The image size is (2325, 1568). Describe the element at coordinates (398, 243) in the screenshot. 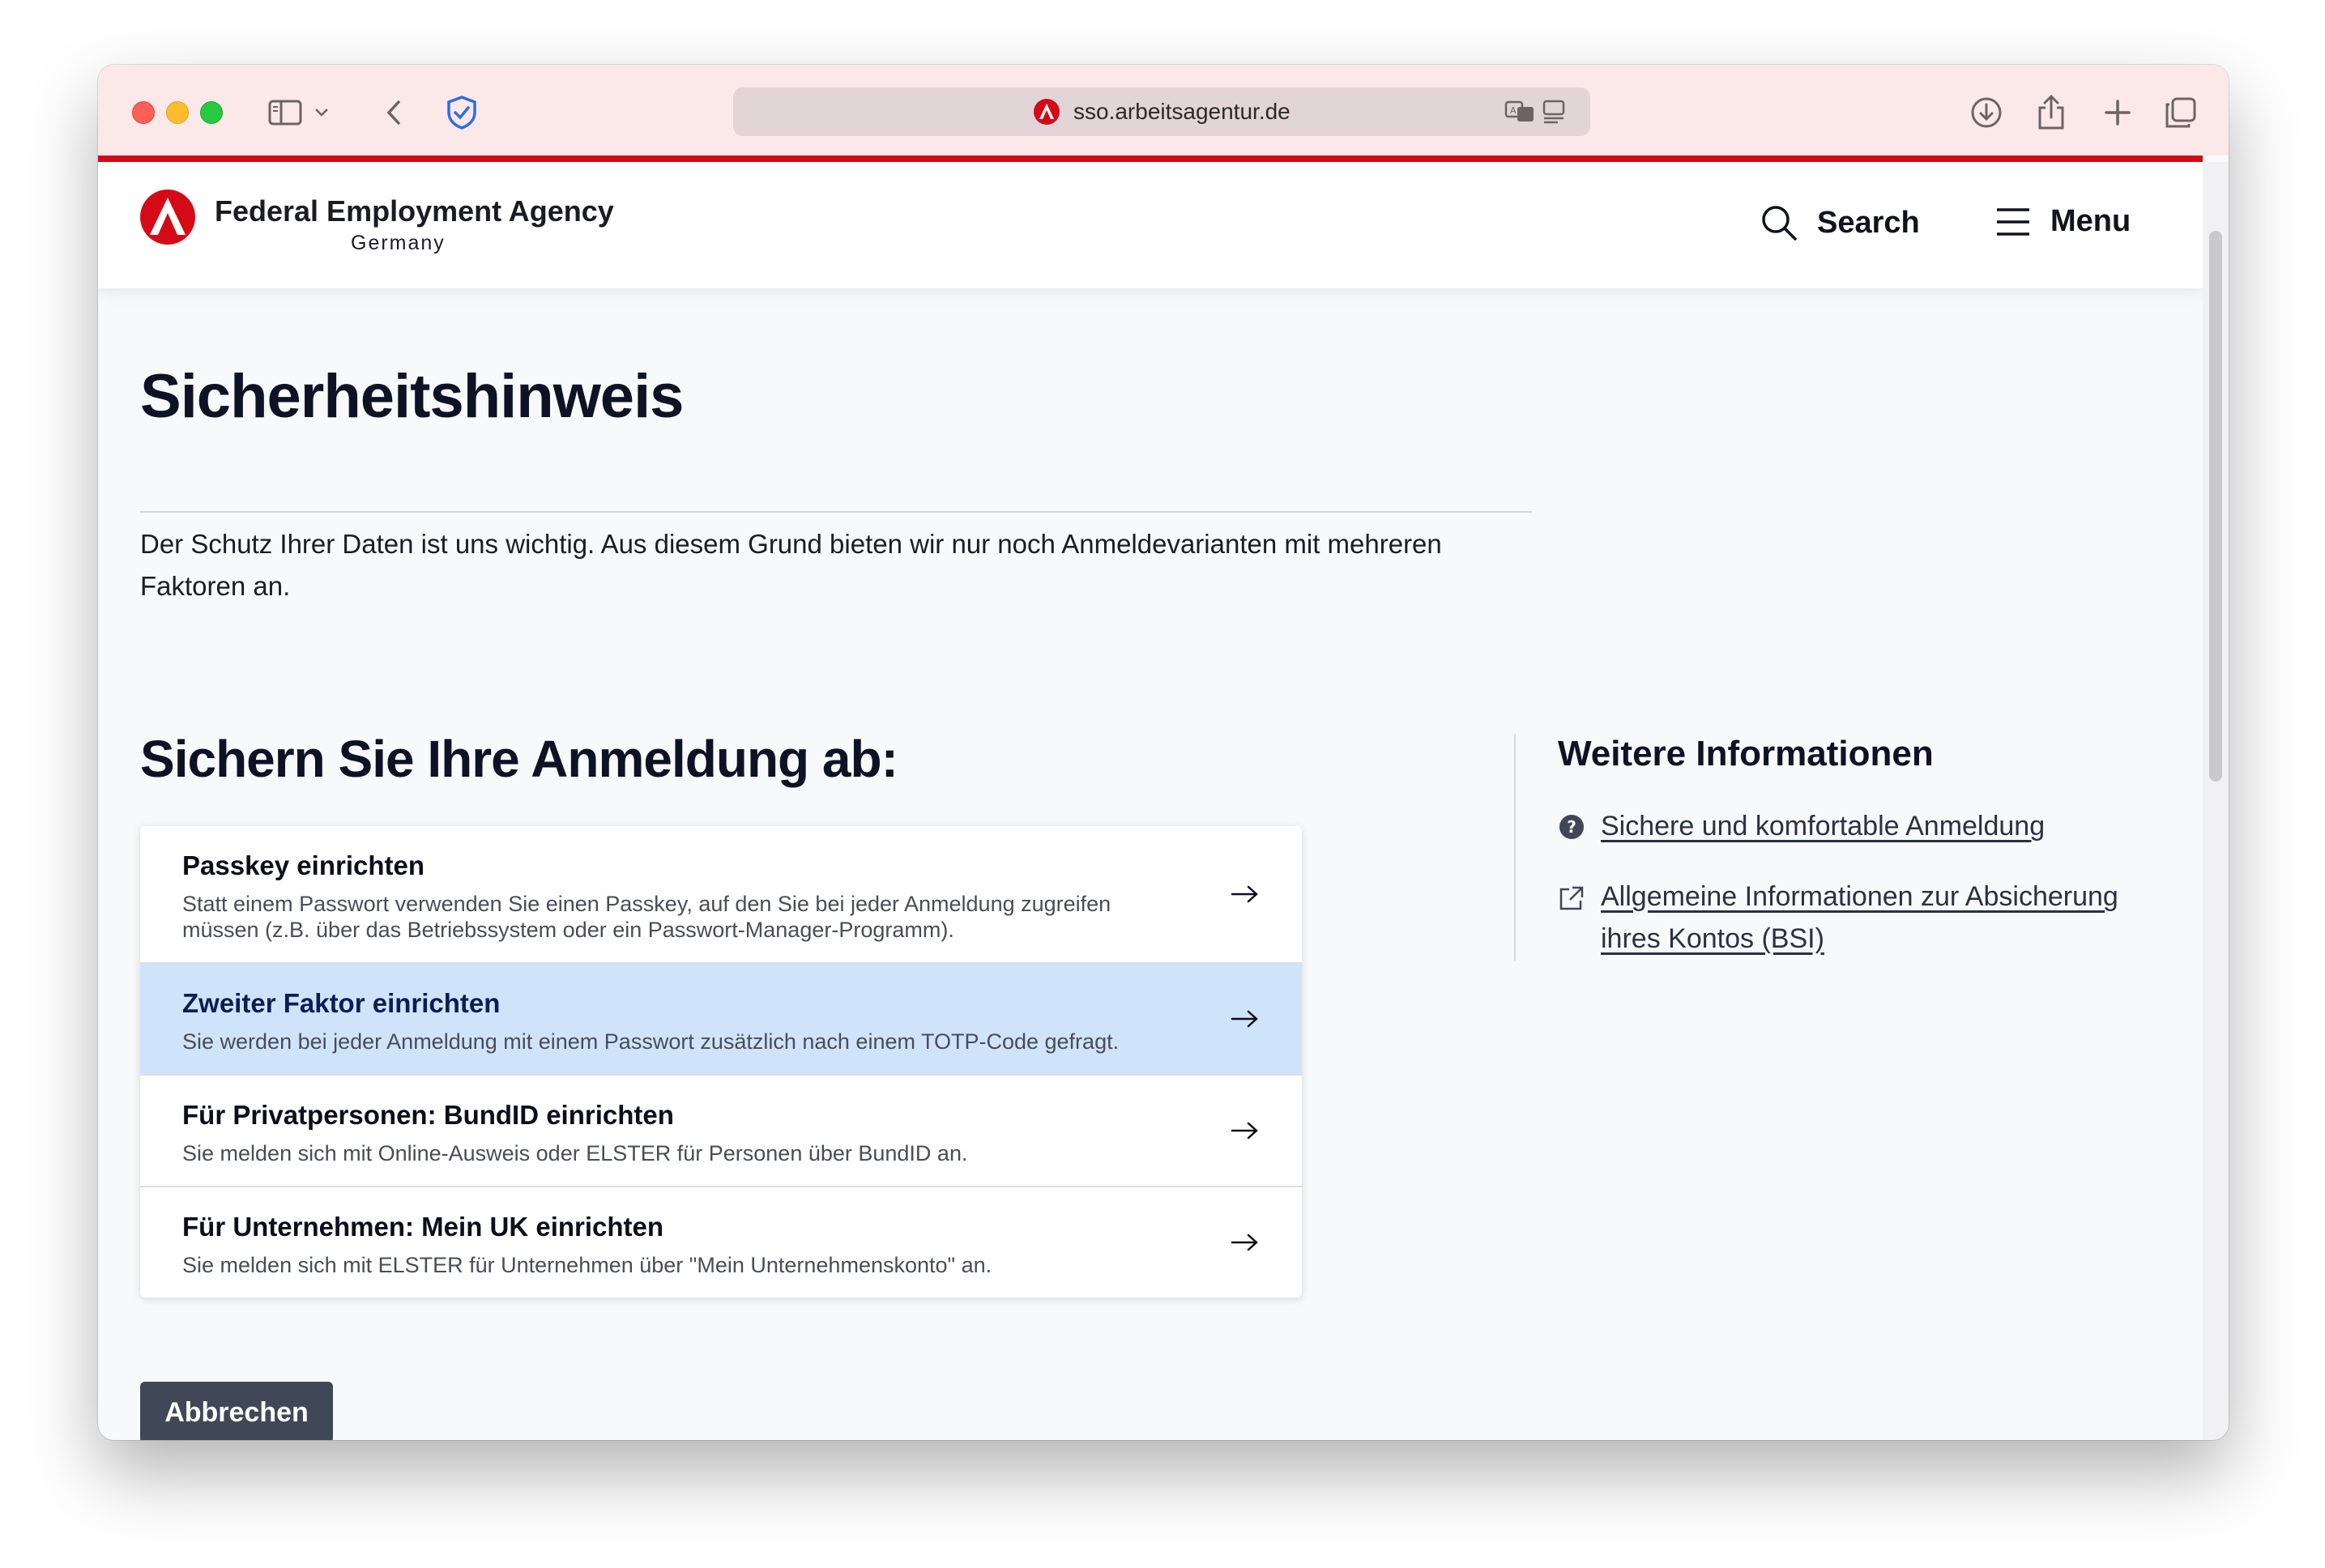

I see `brand-country: Germany` at that location.